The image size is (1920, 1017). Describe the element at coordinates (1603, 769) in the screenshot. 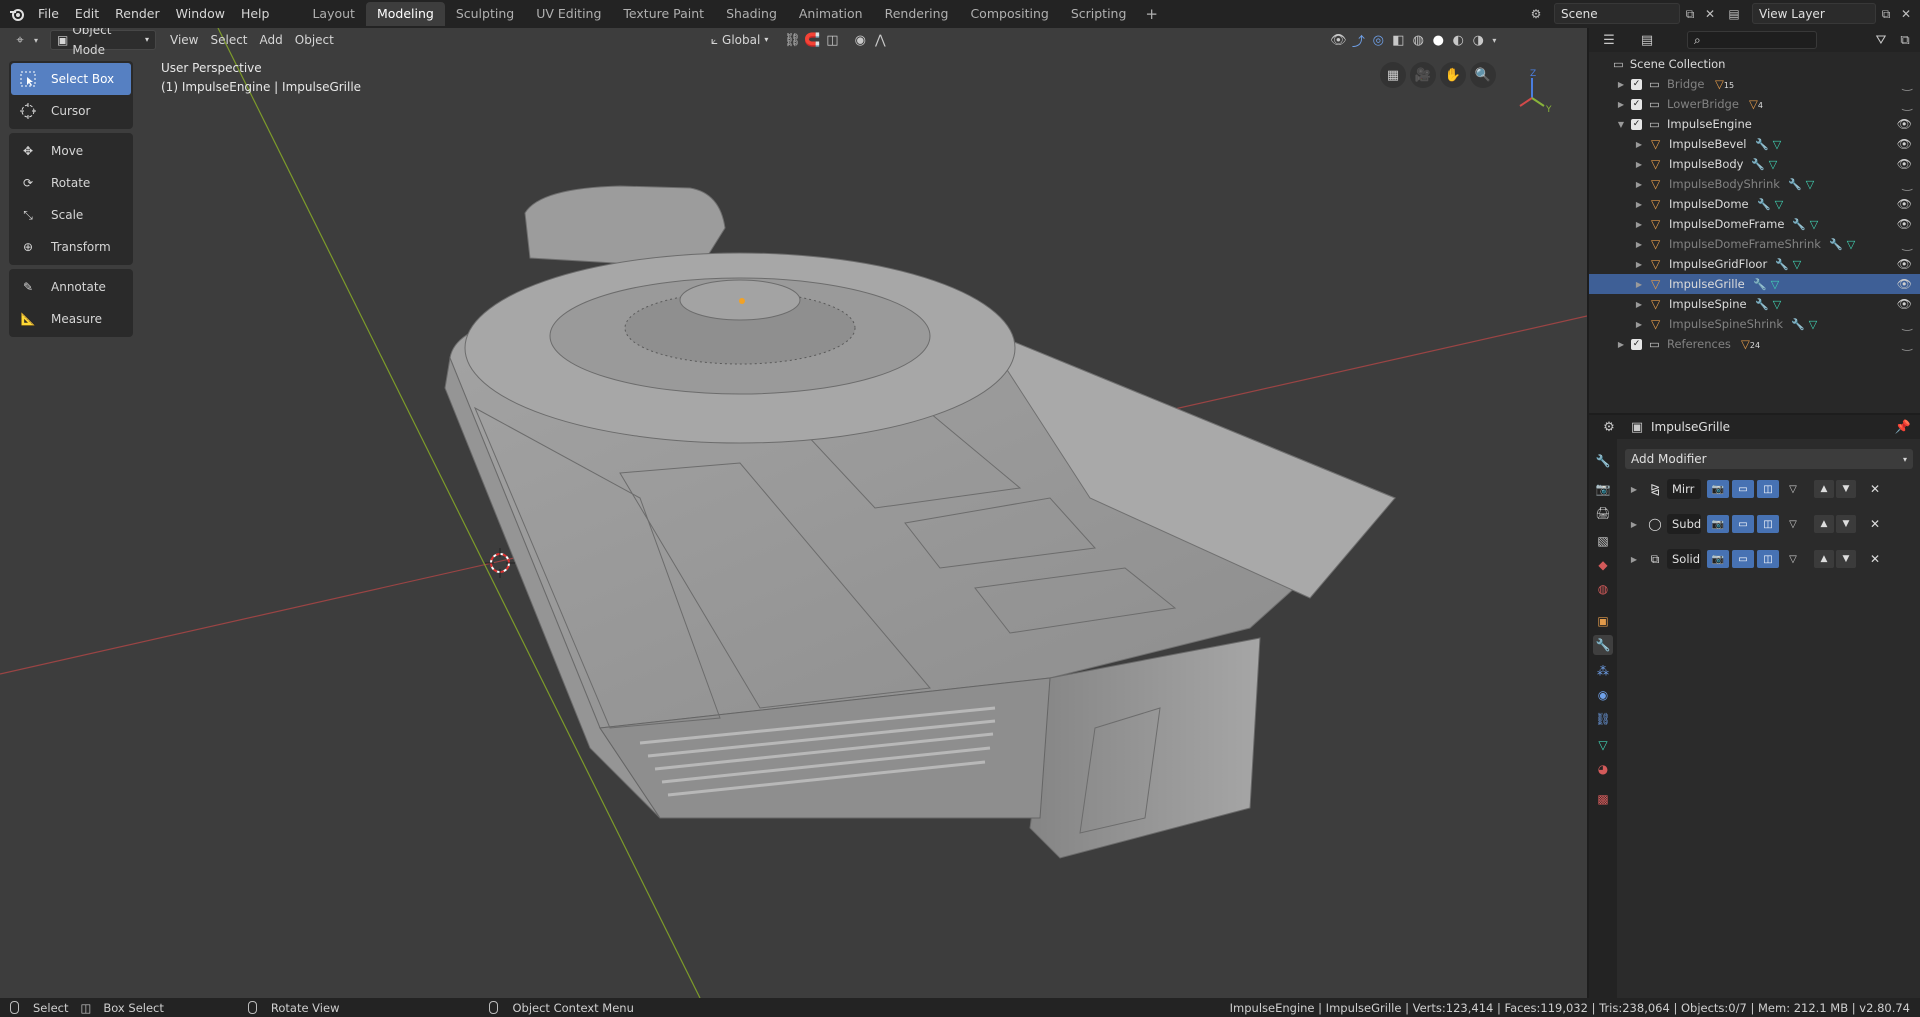

I see `material-tab-icon: ◕` at that location.